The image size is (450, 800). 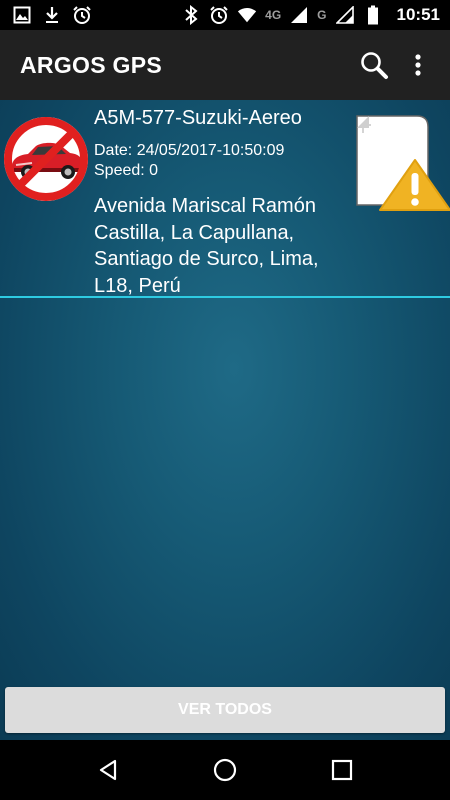 I want to click on image-icon, so click(x=22, y=15).